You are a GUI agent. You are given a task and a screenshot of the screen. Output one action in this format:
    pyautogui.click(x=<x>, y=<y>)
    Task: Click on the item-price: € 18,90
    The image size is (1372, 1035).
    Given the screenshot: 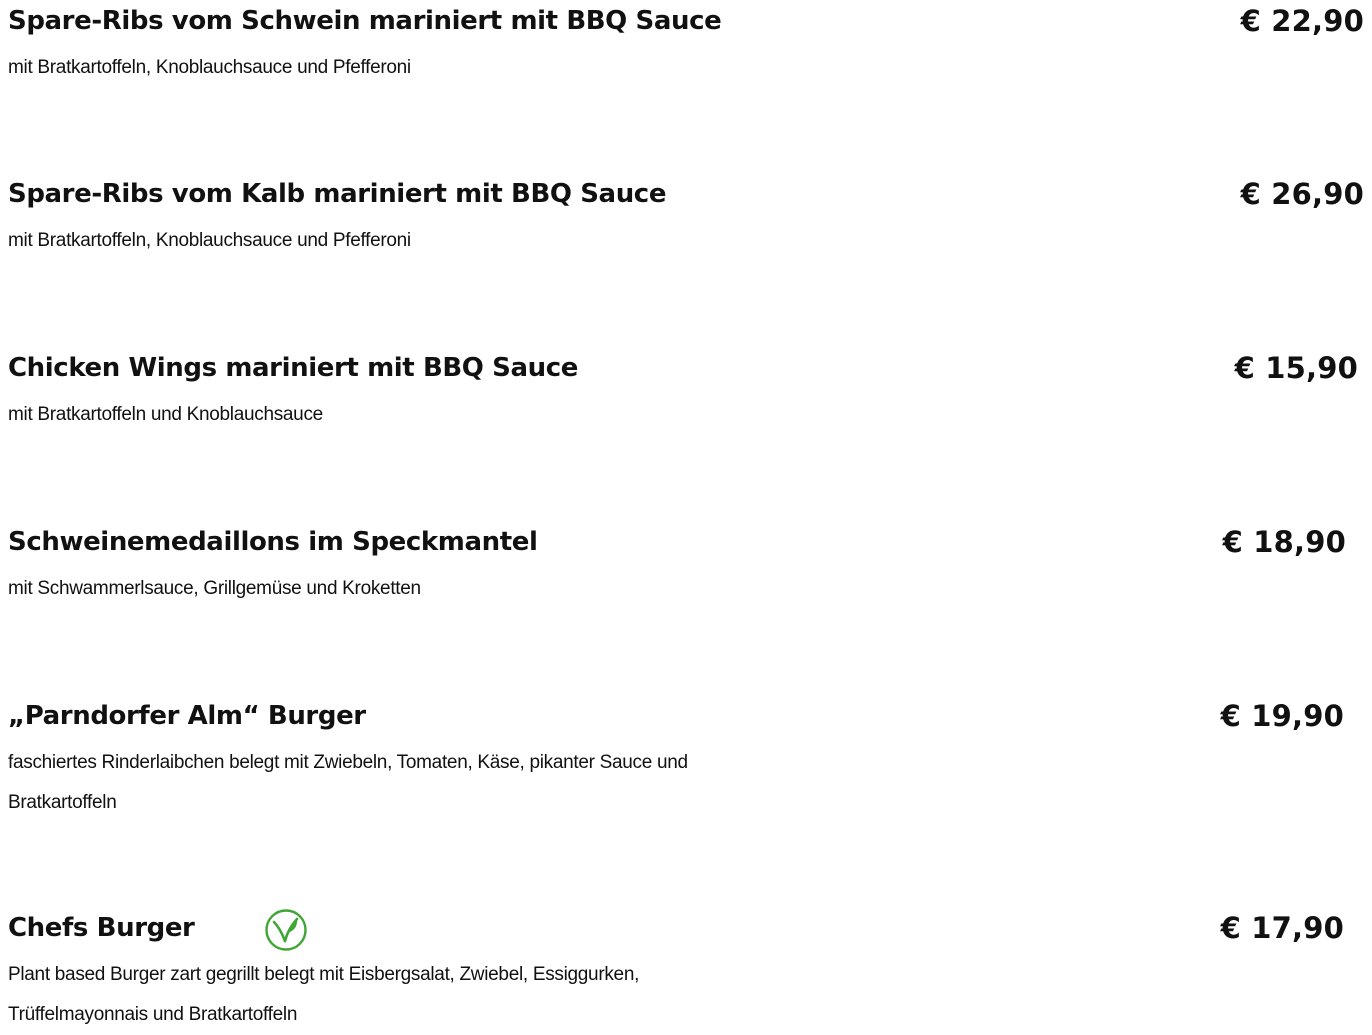 What is the action you would take?
    pyautogui.click(x=1284, y=542)
    